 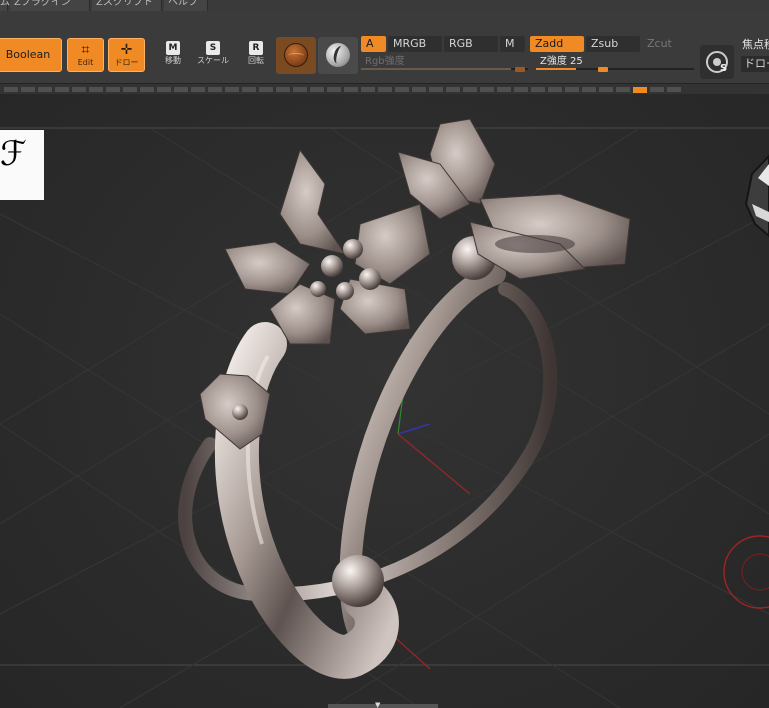 What do you see at coordinates (173, 48) in the screenshot?
I see `move-key-icon: M` at bounding box center [173, 48].